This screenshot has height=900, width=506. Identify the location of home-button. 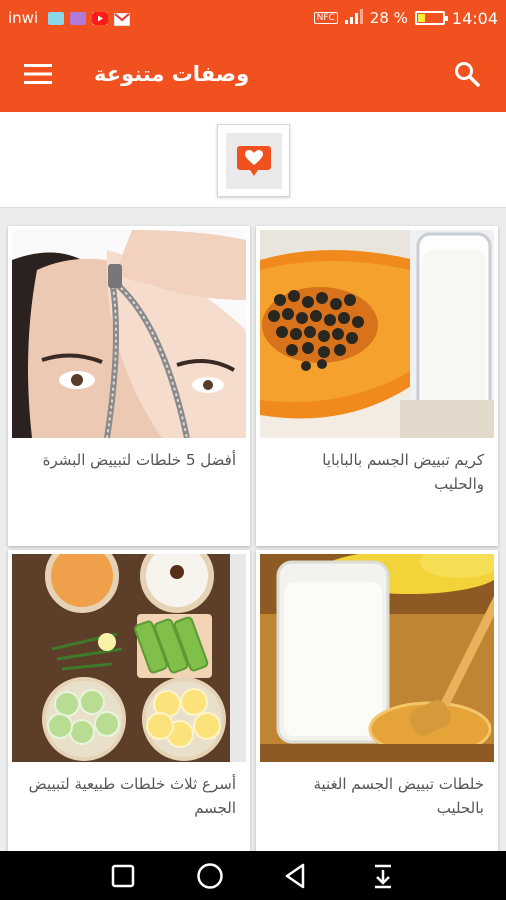
(210, 876).